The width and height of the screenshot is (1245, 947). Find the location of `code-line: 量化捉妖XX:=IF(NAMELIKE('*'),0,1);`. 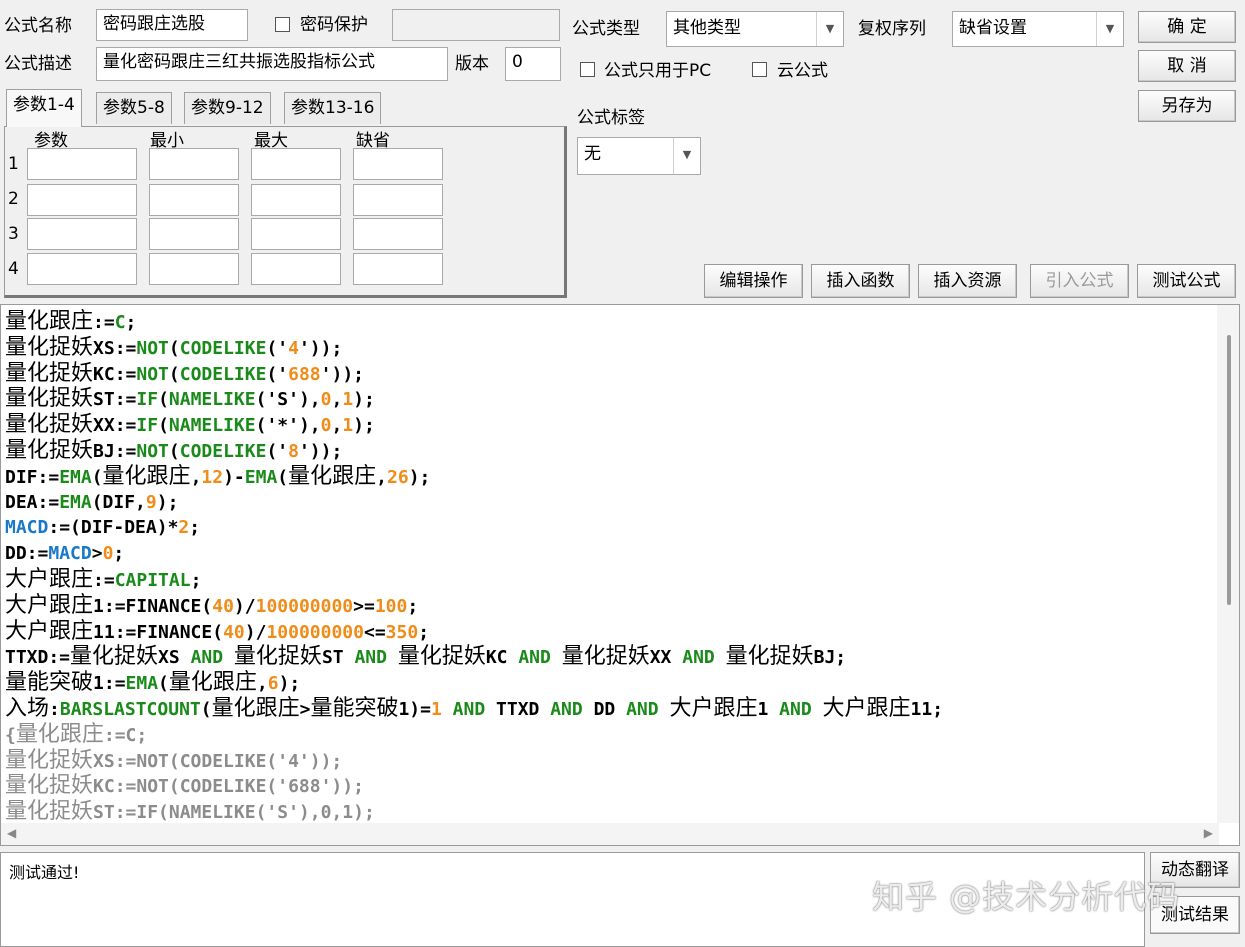

code-line: 量化捉妖XX:=IF(NAMELIKE('*'),0,1); is located at coordinates (608, 425).